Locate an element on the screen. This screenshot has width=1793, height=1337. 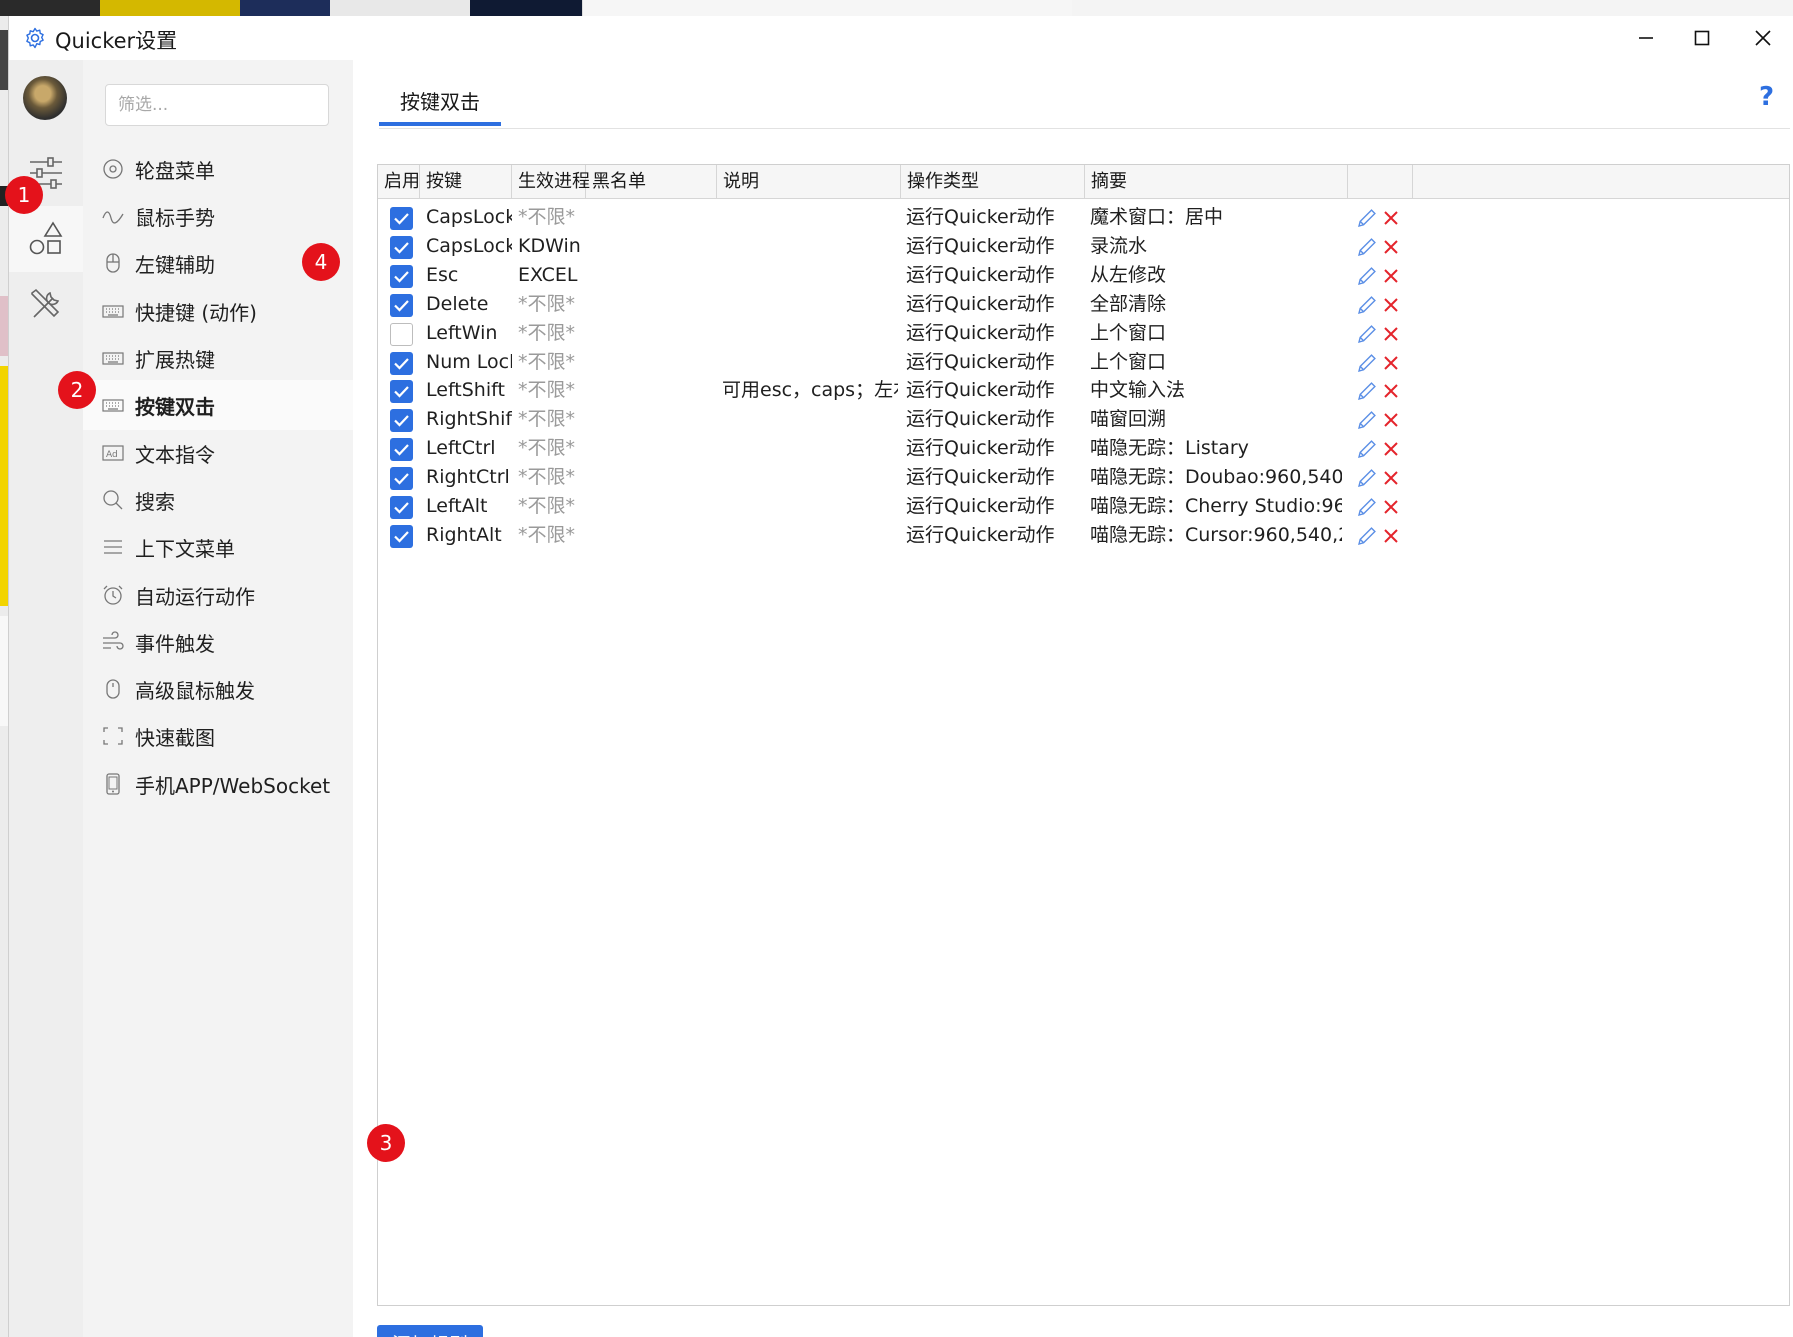
key-cell: RightAlt is located at coordinates (464, 534).